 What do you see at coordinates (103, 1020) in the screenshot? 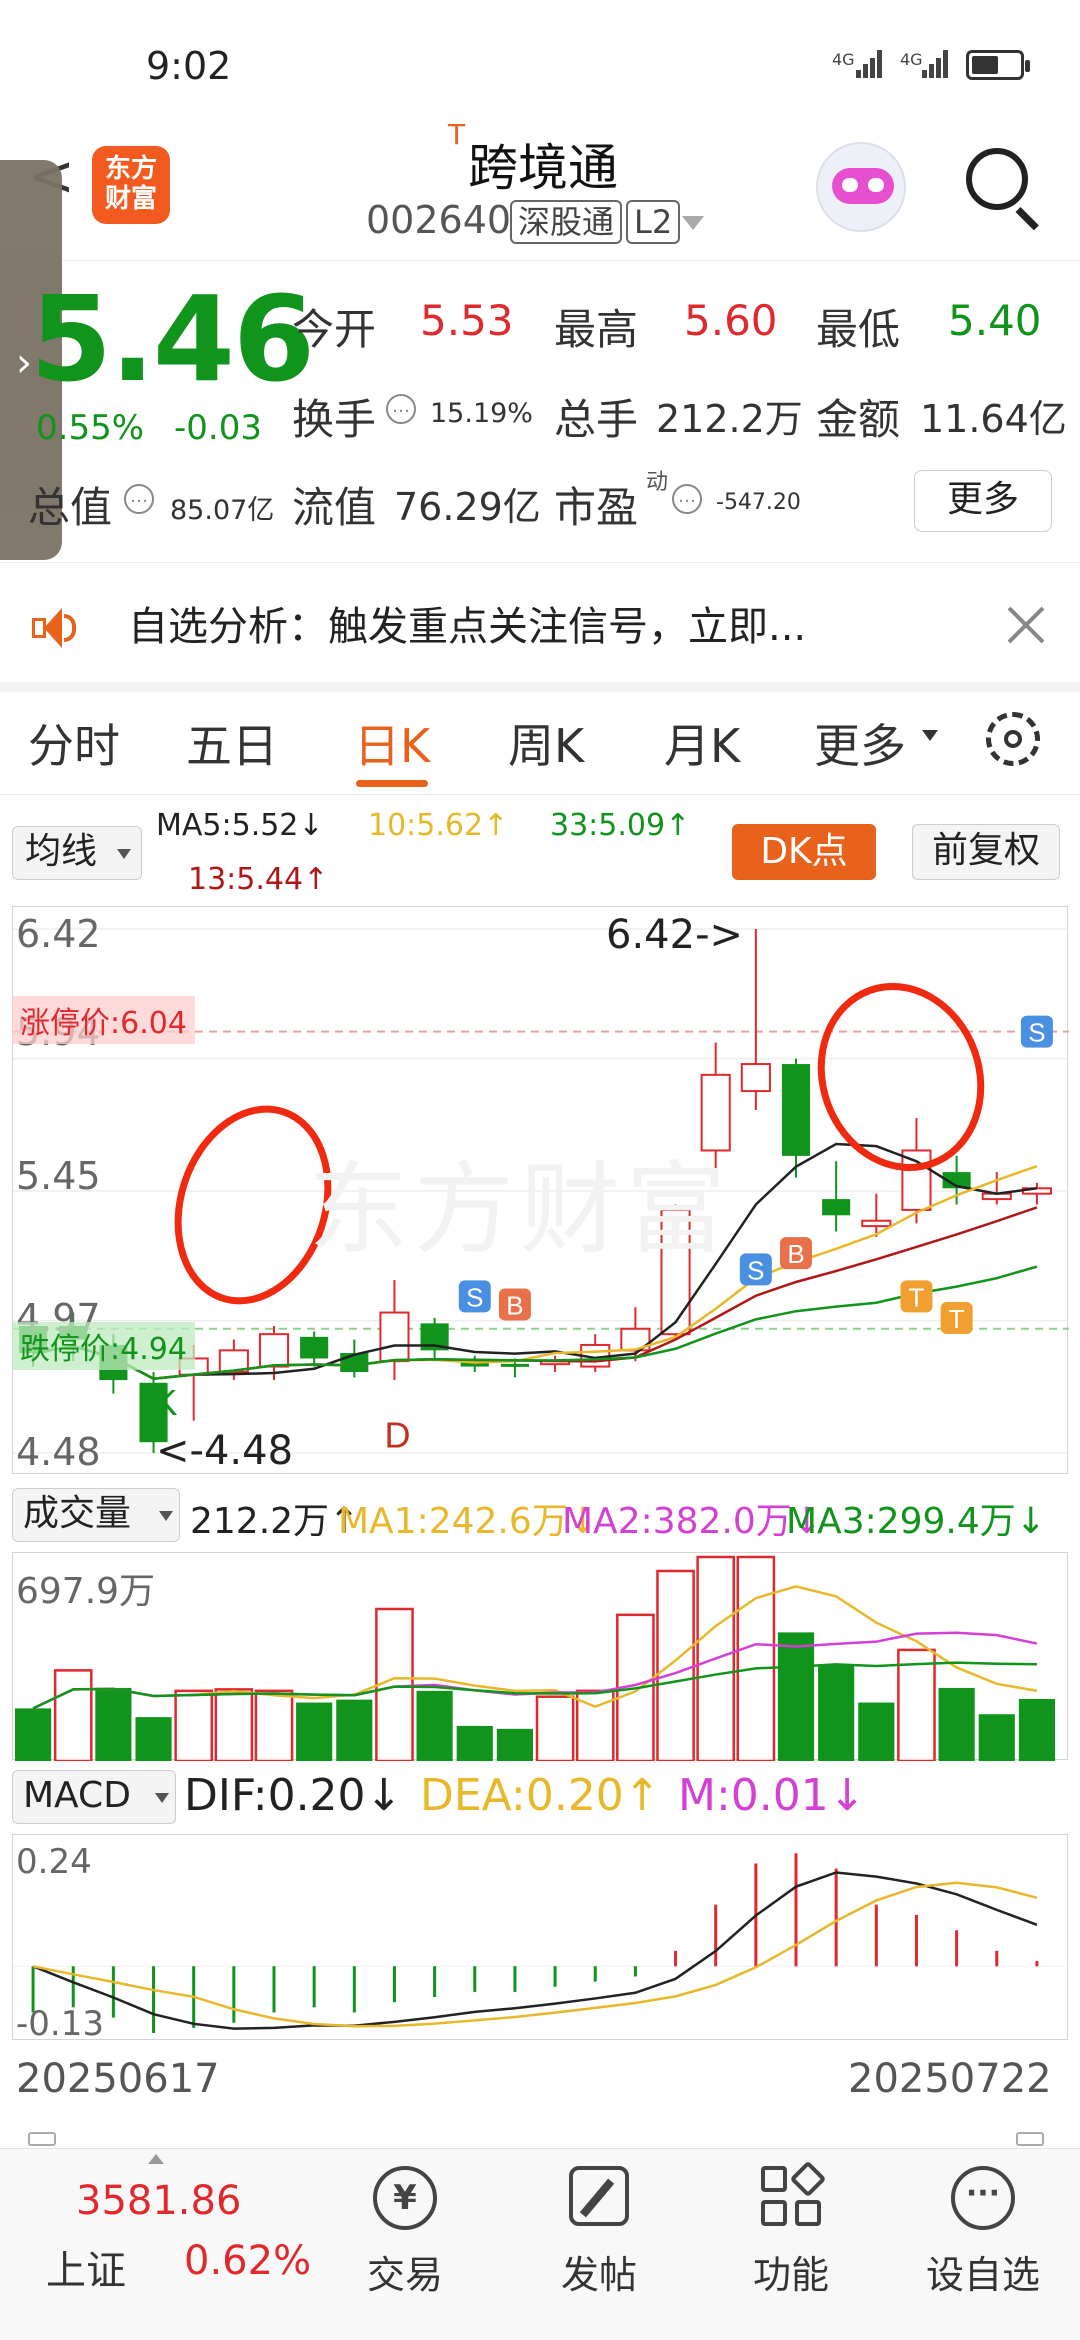
I see `limit-up-label: 涨停价:6.04` at bounding box center [103, 1020].